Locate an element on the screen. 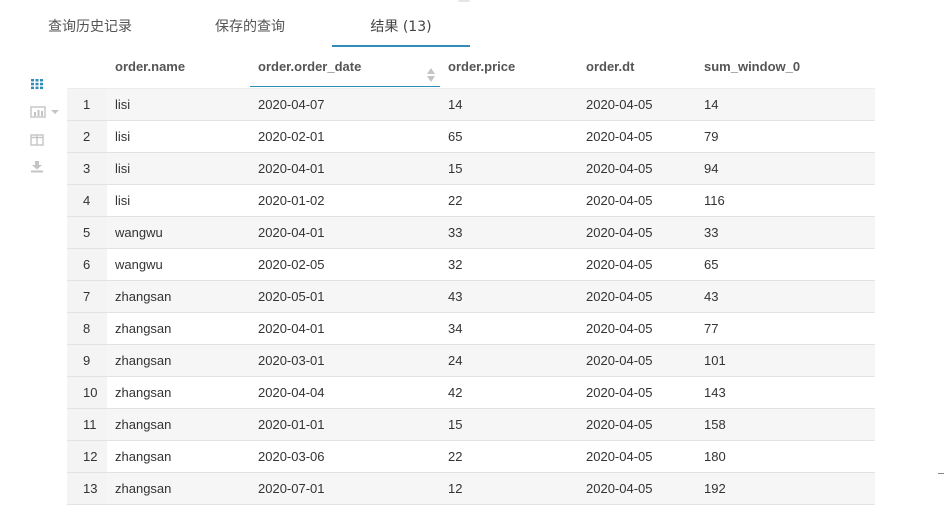 The height and width of the screenshot is (530, 944). table-row: 5 wangwu 2020-04-01 33 2020-04-05 33 is located at coordinates (471, 233).